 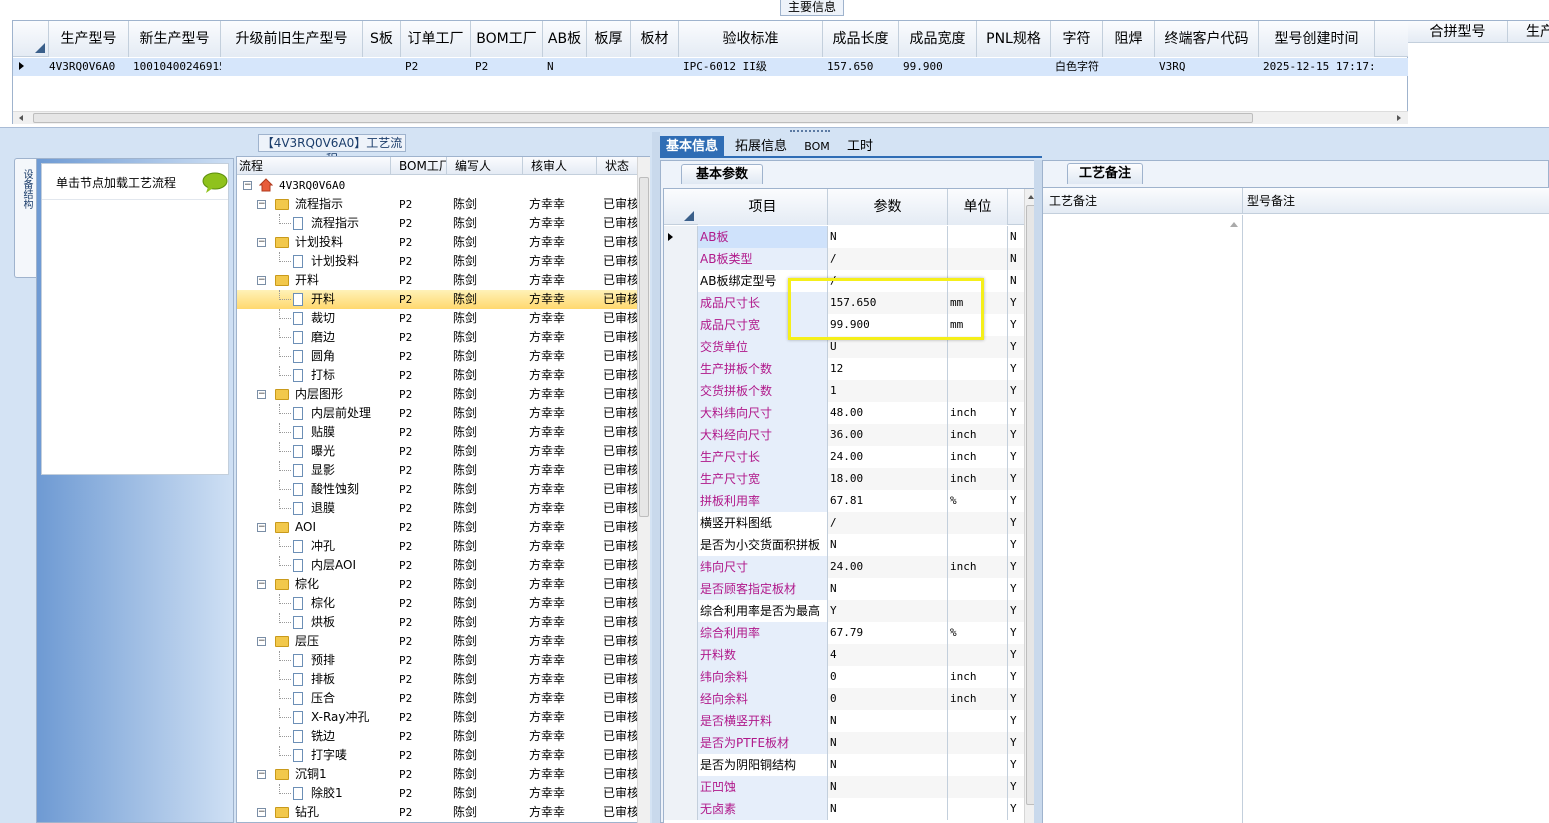 What do you see at coordinates (437, 185) in the screenshot?
I see `tree-row-root: − 4V3RQ0V6A0` at bounding box center [437, 185].